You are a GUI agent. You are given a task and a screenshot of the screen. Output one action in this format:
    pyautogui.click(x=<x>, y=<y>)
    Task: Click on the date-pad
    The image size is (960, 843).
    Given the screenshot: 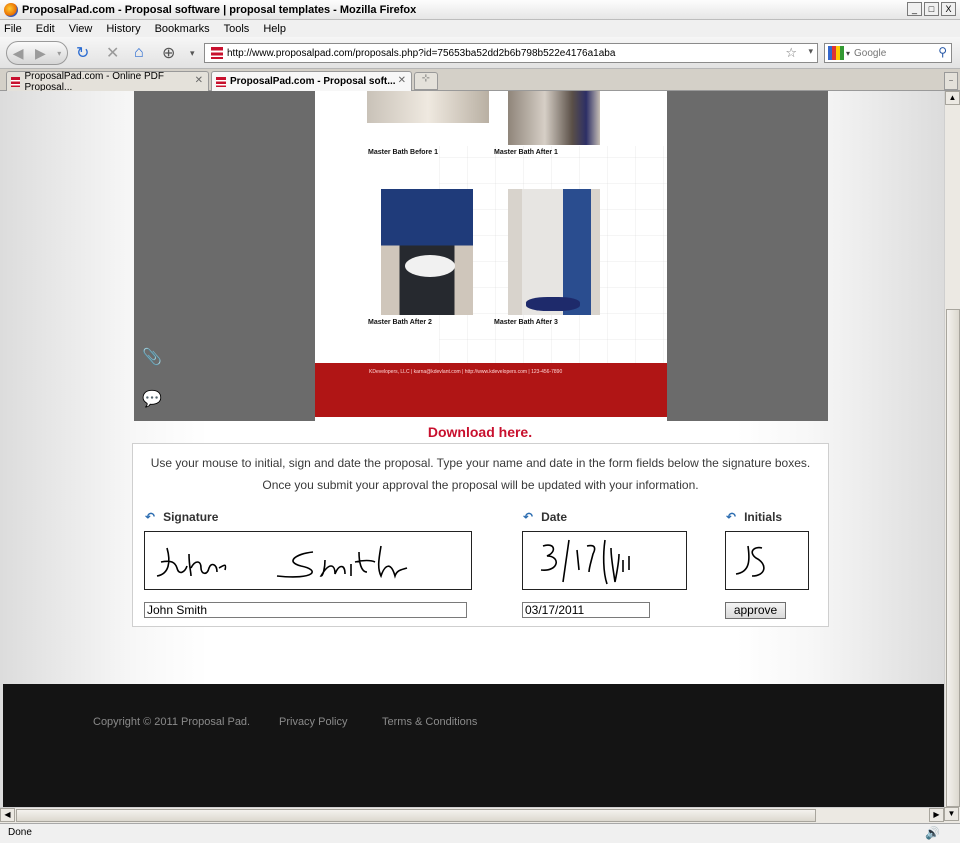 What is the action you would take?
    pyautogui.click(x=604, y=560)
    